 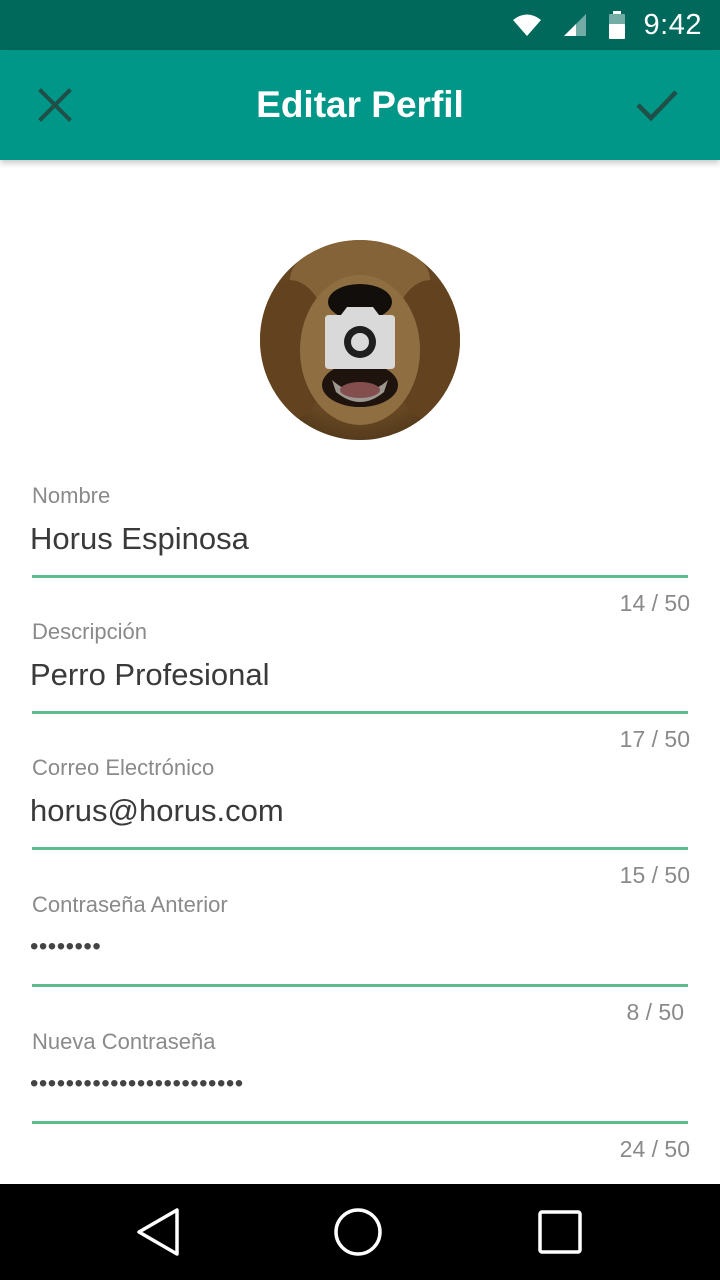 What do you see at coordinates (360, 985) in the screenshot?
I see `old-password-underline` at bounding box center [360, 985].